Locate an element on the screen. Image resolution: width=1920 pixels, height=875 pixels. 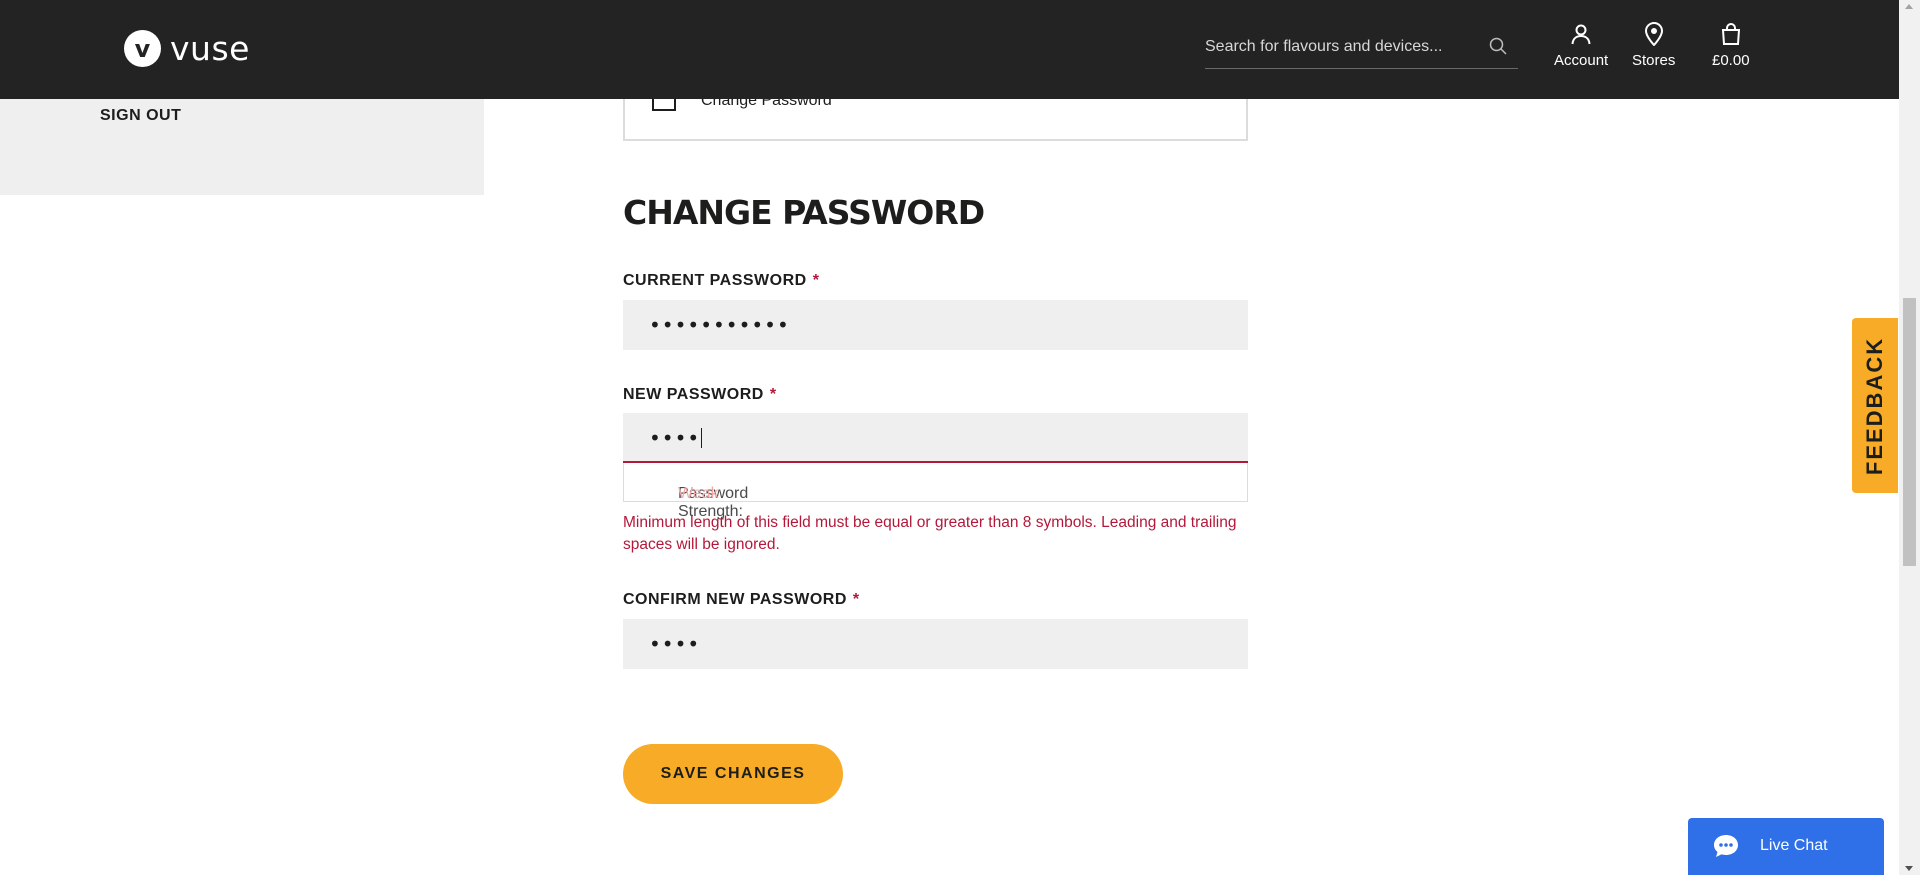
search-bar is located at coordinates (1361, 47).